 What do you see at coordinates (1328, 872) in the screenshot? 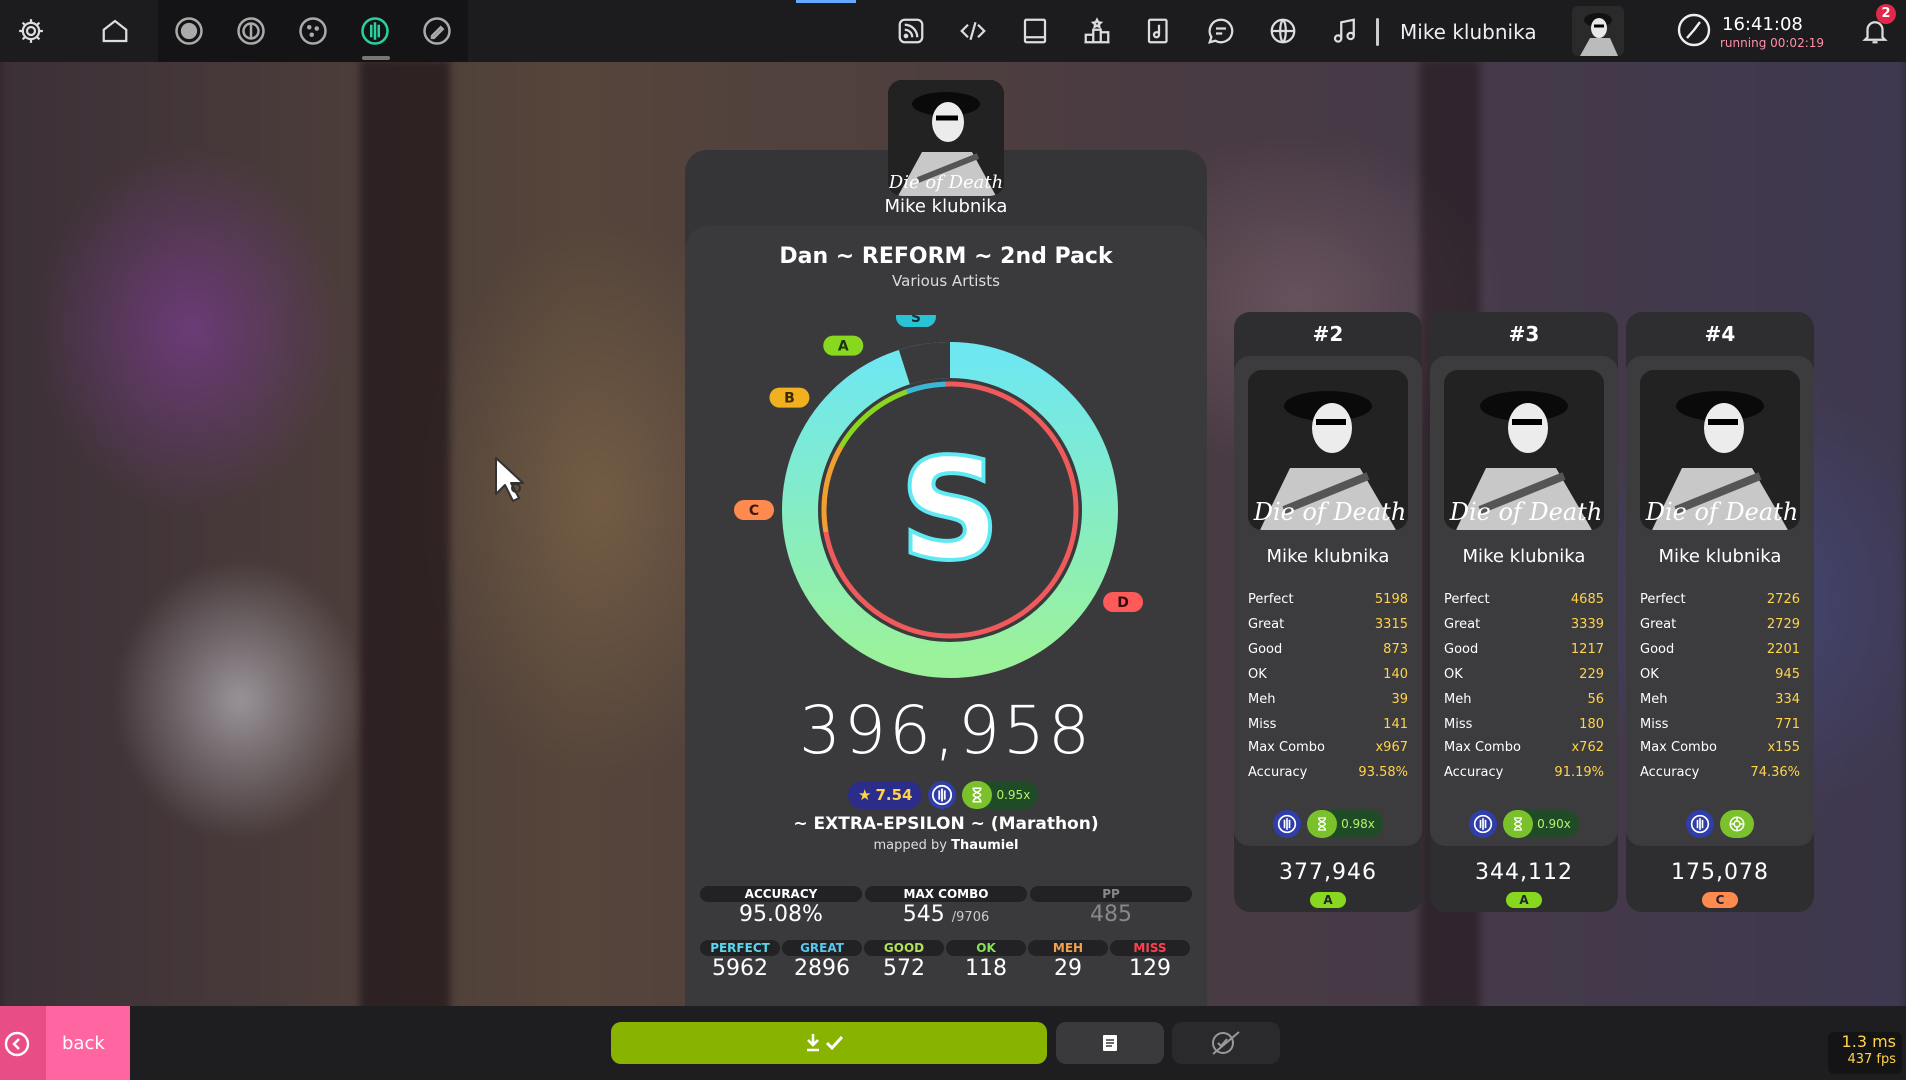
I see `leaderboard-score: 377,946` at bounding box center [1328, 872].